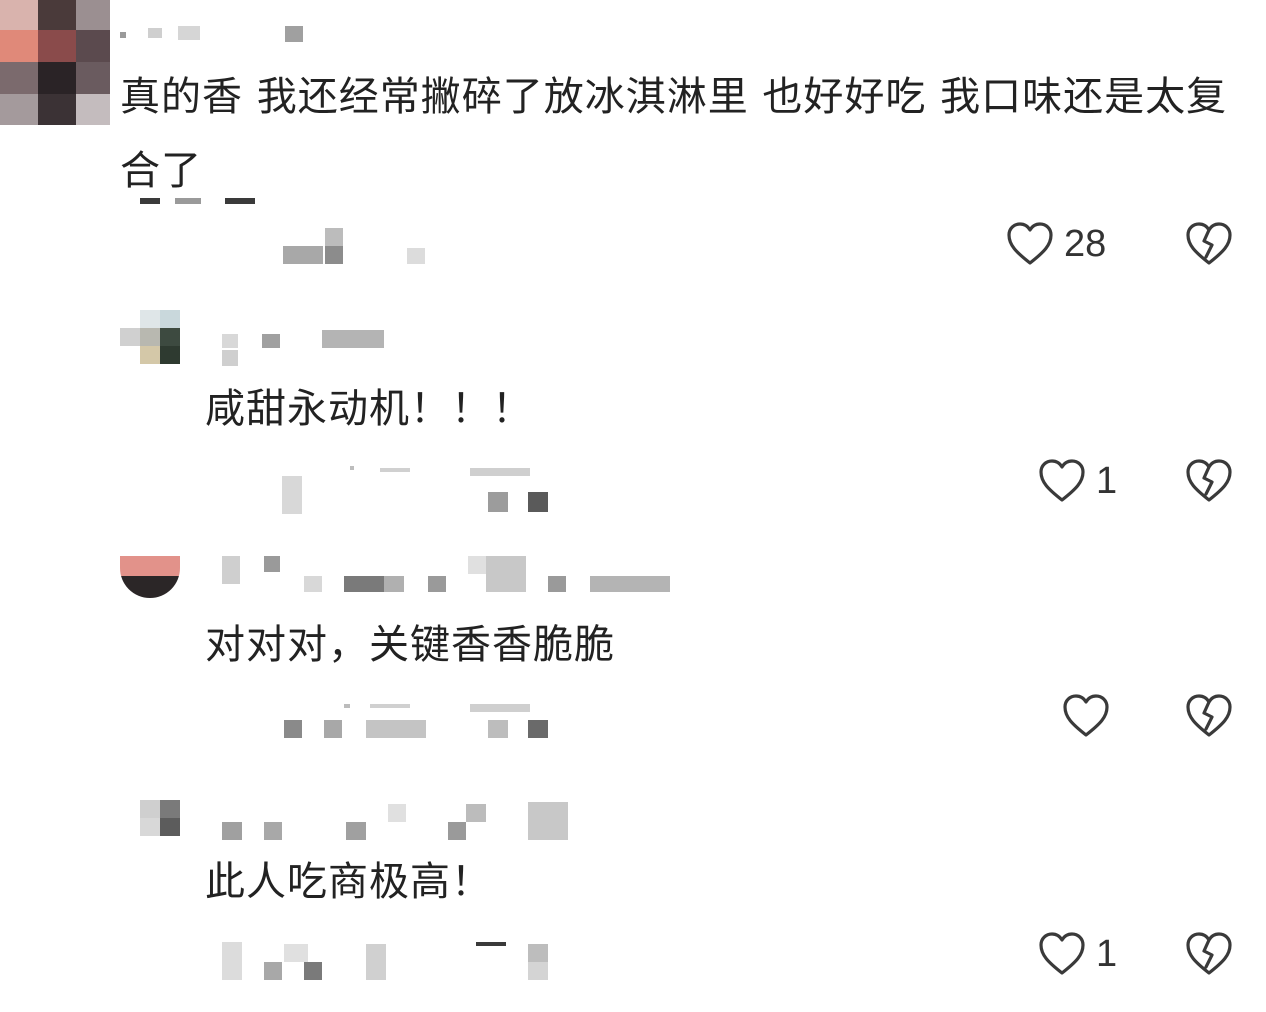 This screenshot has height=1012, width=1266. Describe the element at coordinates (369, 409) in the screenshot. I see `comment-text: 咸甜永动机！！！` at that location.